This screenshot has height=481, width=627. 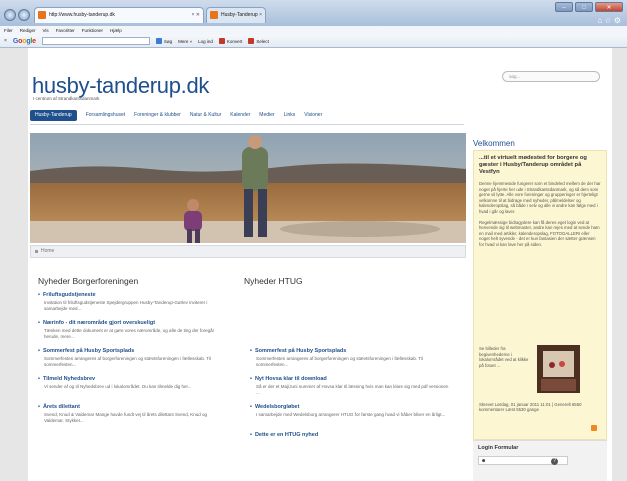 What do you see at coordinates (350, 407) in the screenshot?
I see `news-heading: Wedelsborgløbet` at bounding box center [350, 407].